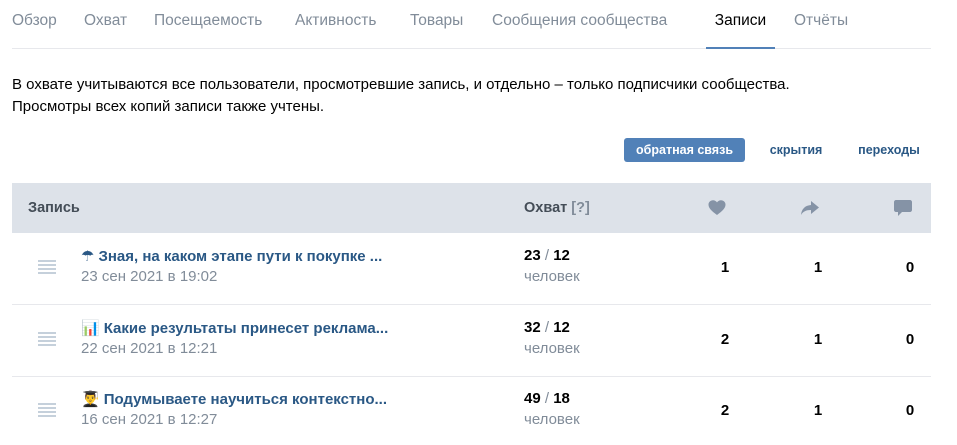  I want to click on reach-total: 32, so click(532, 327).